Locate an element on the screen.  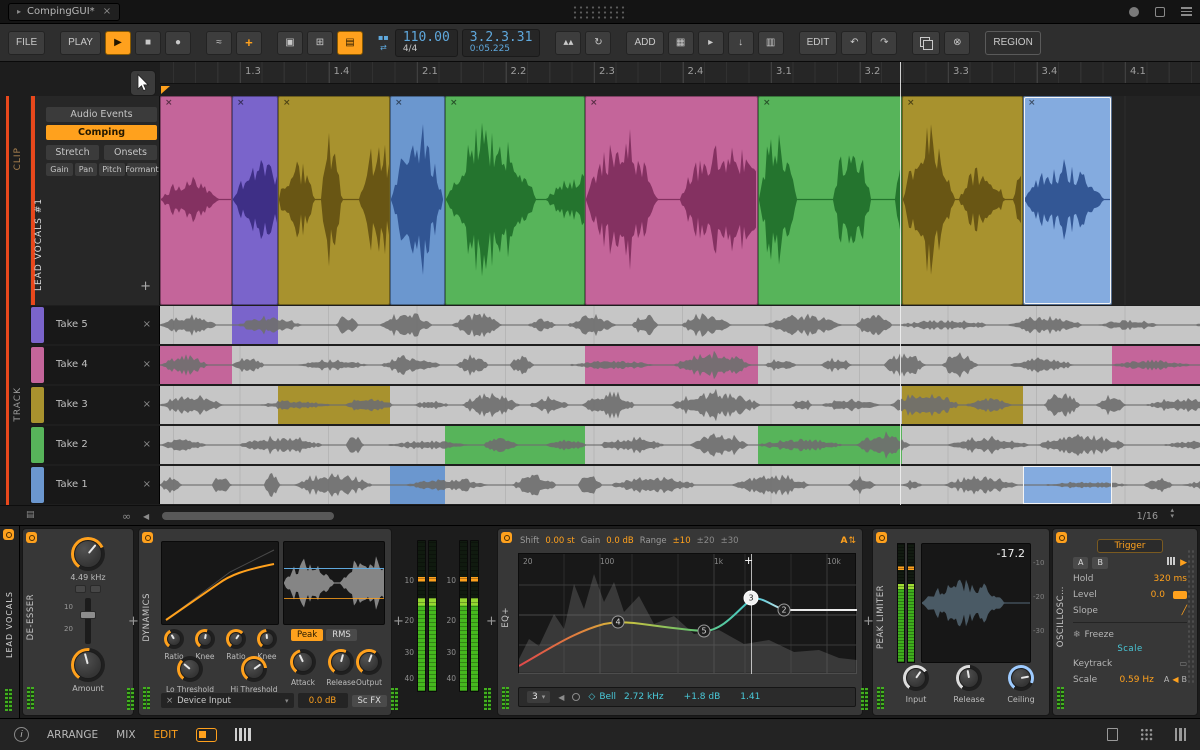
add-lane-button: + is located at coordinates (145, 286).